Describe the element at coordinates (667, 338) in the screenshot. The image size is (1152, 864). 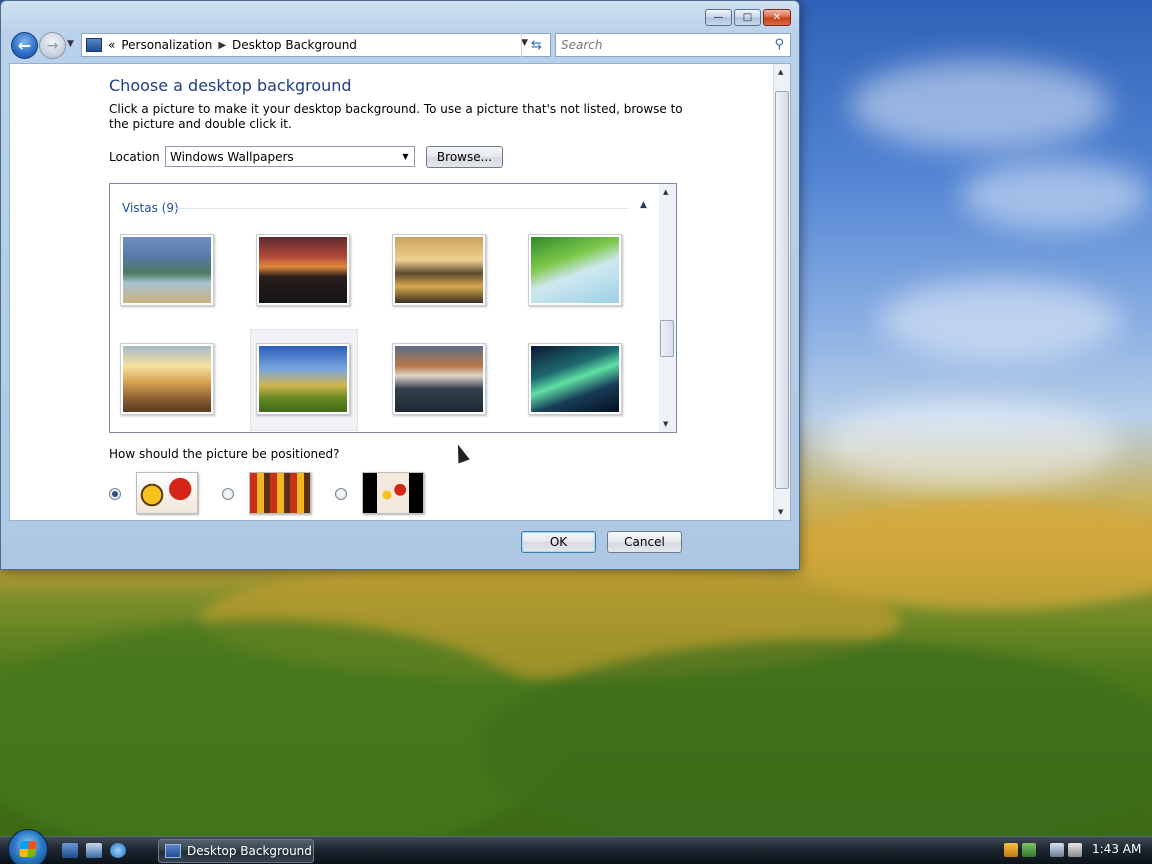
I see `gallery-scroll-thumb` at that location.